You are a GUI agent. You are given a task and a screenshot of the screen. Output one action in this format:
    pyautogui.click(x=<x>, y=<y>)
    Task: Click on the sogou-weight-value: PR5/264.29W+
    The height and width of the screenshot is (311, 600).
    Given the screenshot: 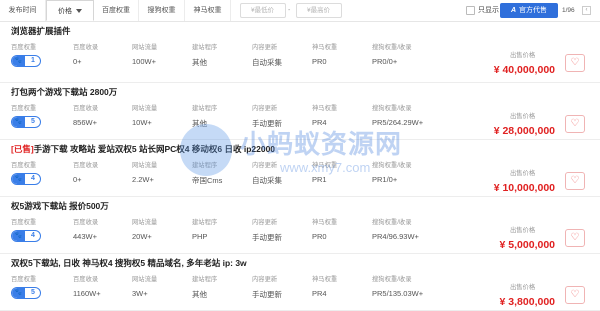 What is the action you would take?
    pyautogui.click(x=398, y=122)
    